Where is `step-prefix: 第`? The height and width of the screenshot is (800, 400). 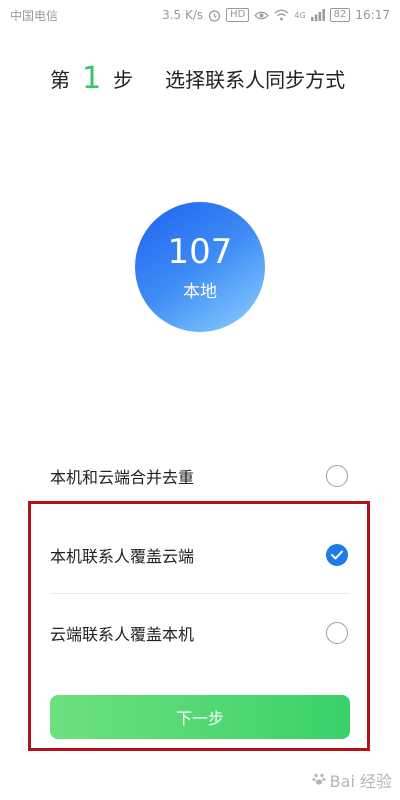
step-prefix: 第 is located at coordinates (60, 79).